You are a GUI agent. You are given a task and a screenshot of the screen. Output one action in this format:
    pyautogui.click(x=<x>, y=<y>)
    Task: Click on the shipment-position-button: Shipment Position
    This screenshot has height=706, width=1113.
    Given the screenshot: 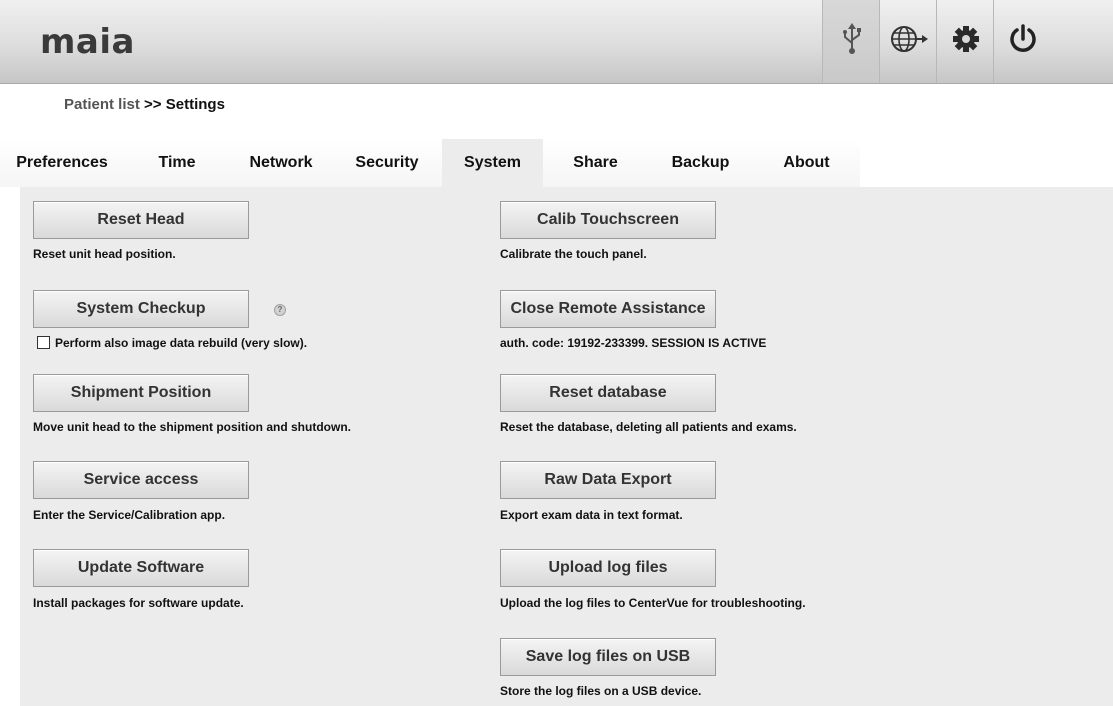 What is the action you would take?
    pyautogui.click(x=141, y=393)
    